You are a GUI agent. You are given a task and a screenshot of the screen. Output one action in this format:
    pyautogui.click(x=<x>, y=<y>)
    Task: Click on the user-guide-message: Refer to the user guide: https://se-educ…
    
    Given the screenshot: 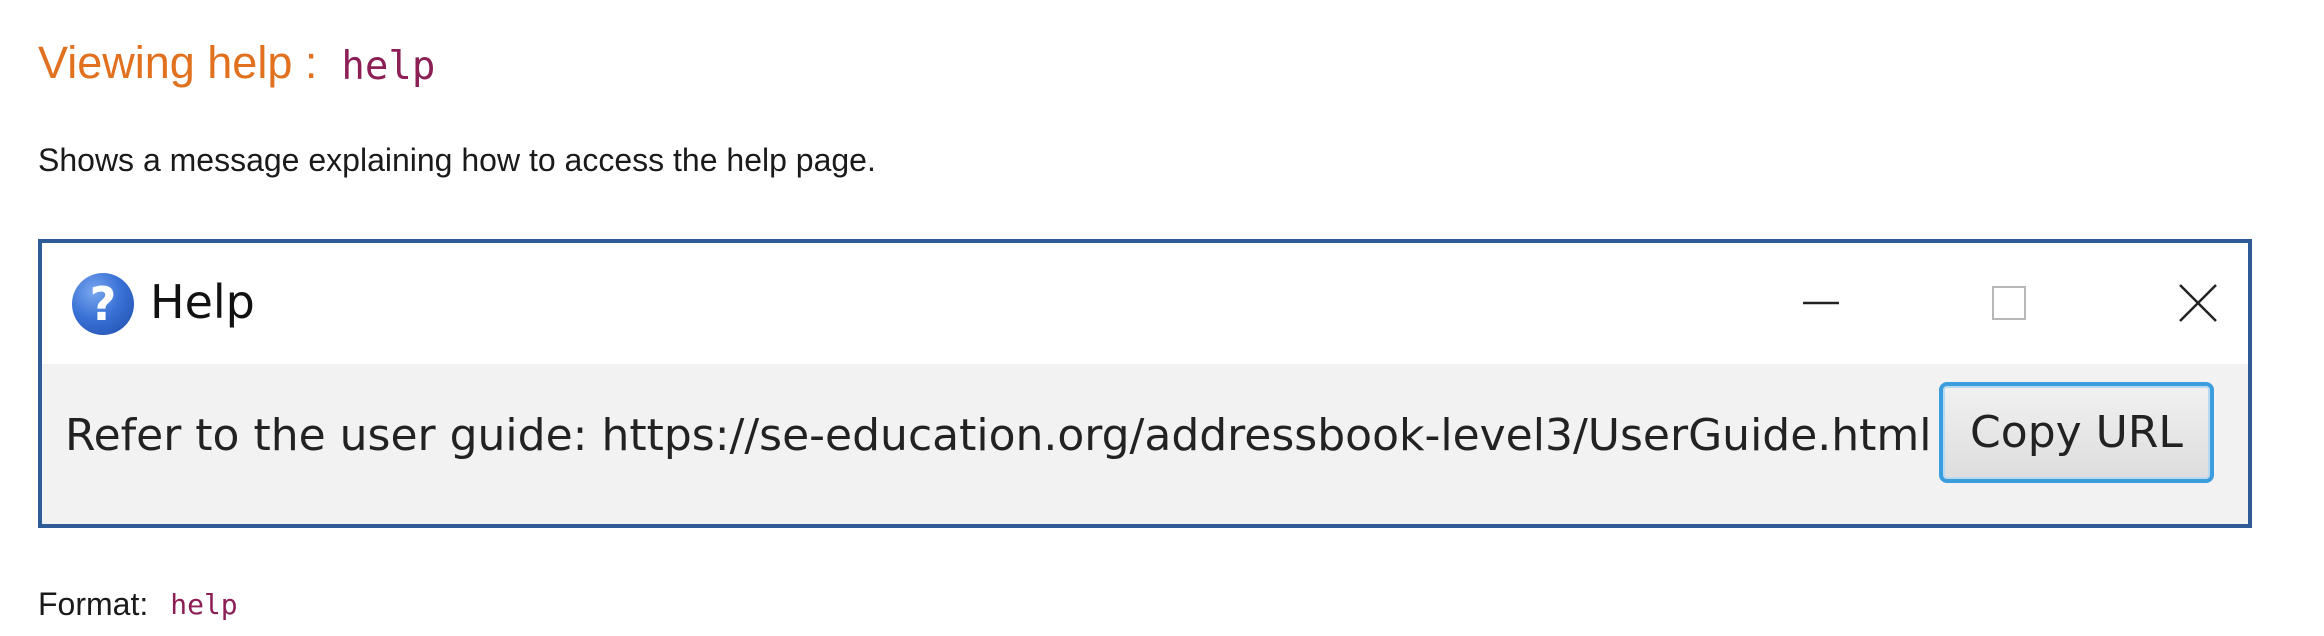 What is the action you would take?
    pyautogui.click(x=998, y=435)
    